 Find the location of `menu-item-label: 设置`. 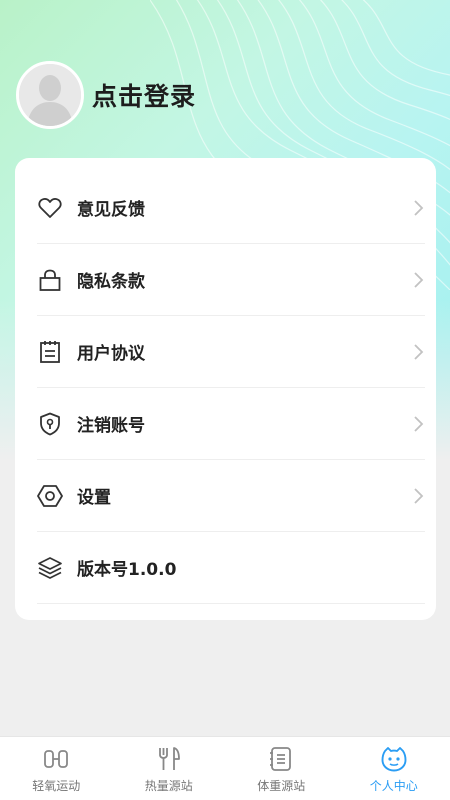

menu-item-label: 设置 is located at coordinates (94, 498).